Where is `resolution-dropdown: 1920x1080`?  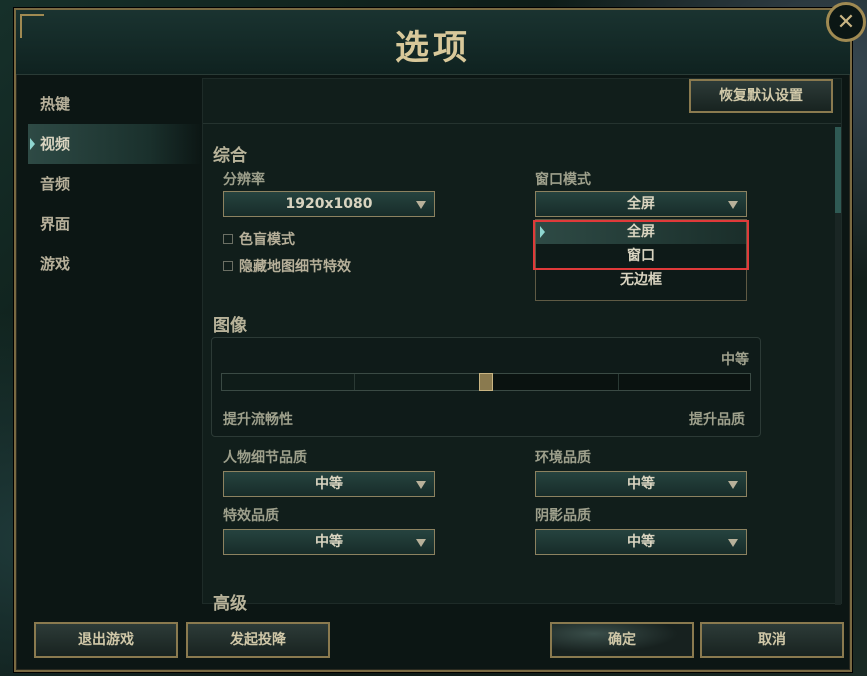 resolution-dropdown: 1920x1080 is located at coordinates (329, 204).